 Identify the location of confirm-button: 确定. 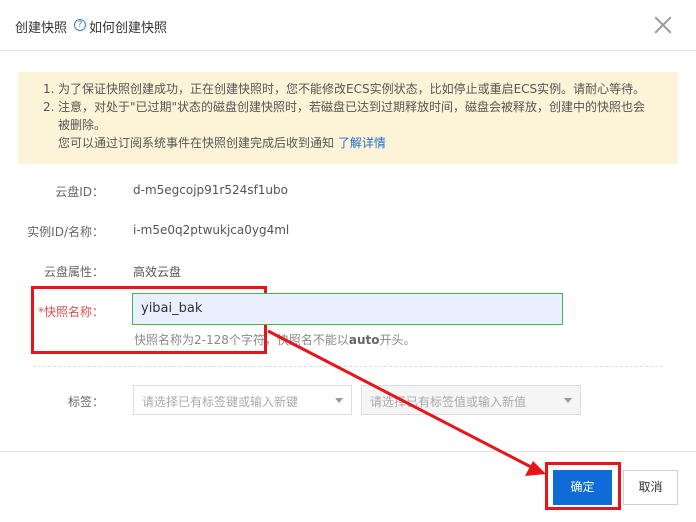
(582, 487).